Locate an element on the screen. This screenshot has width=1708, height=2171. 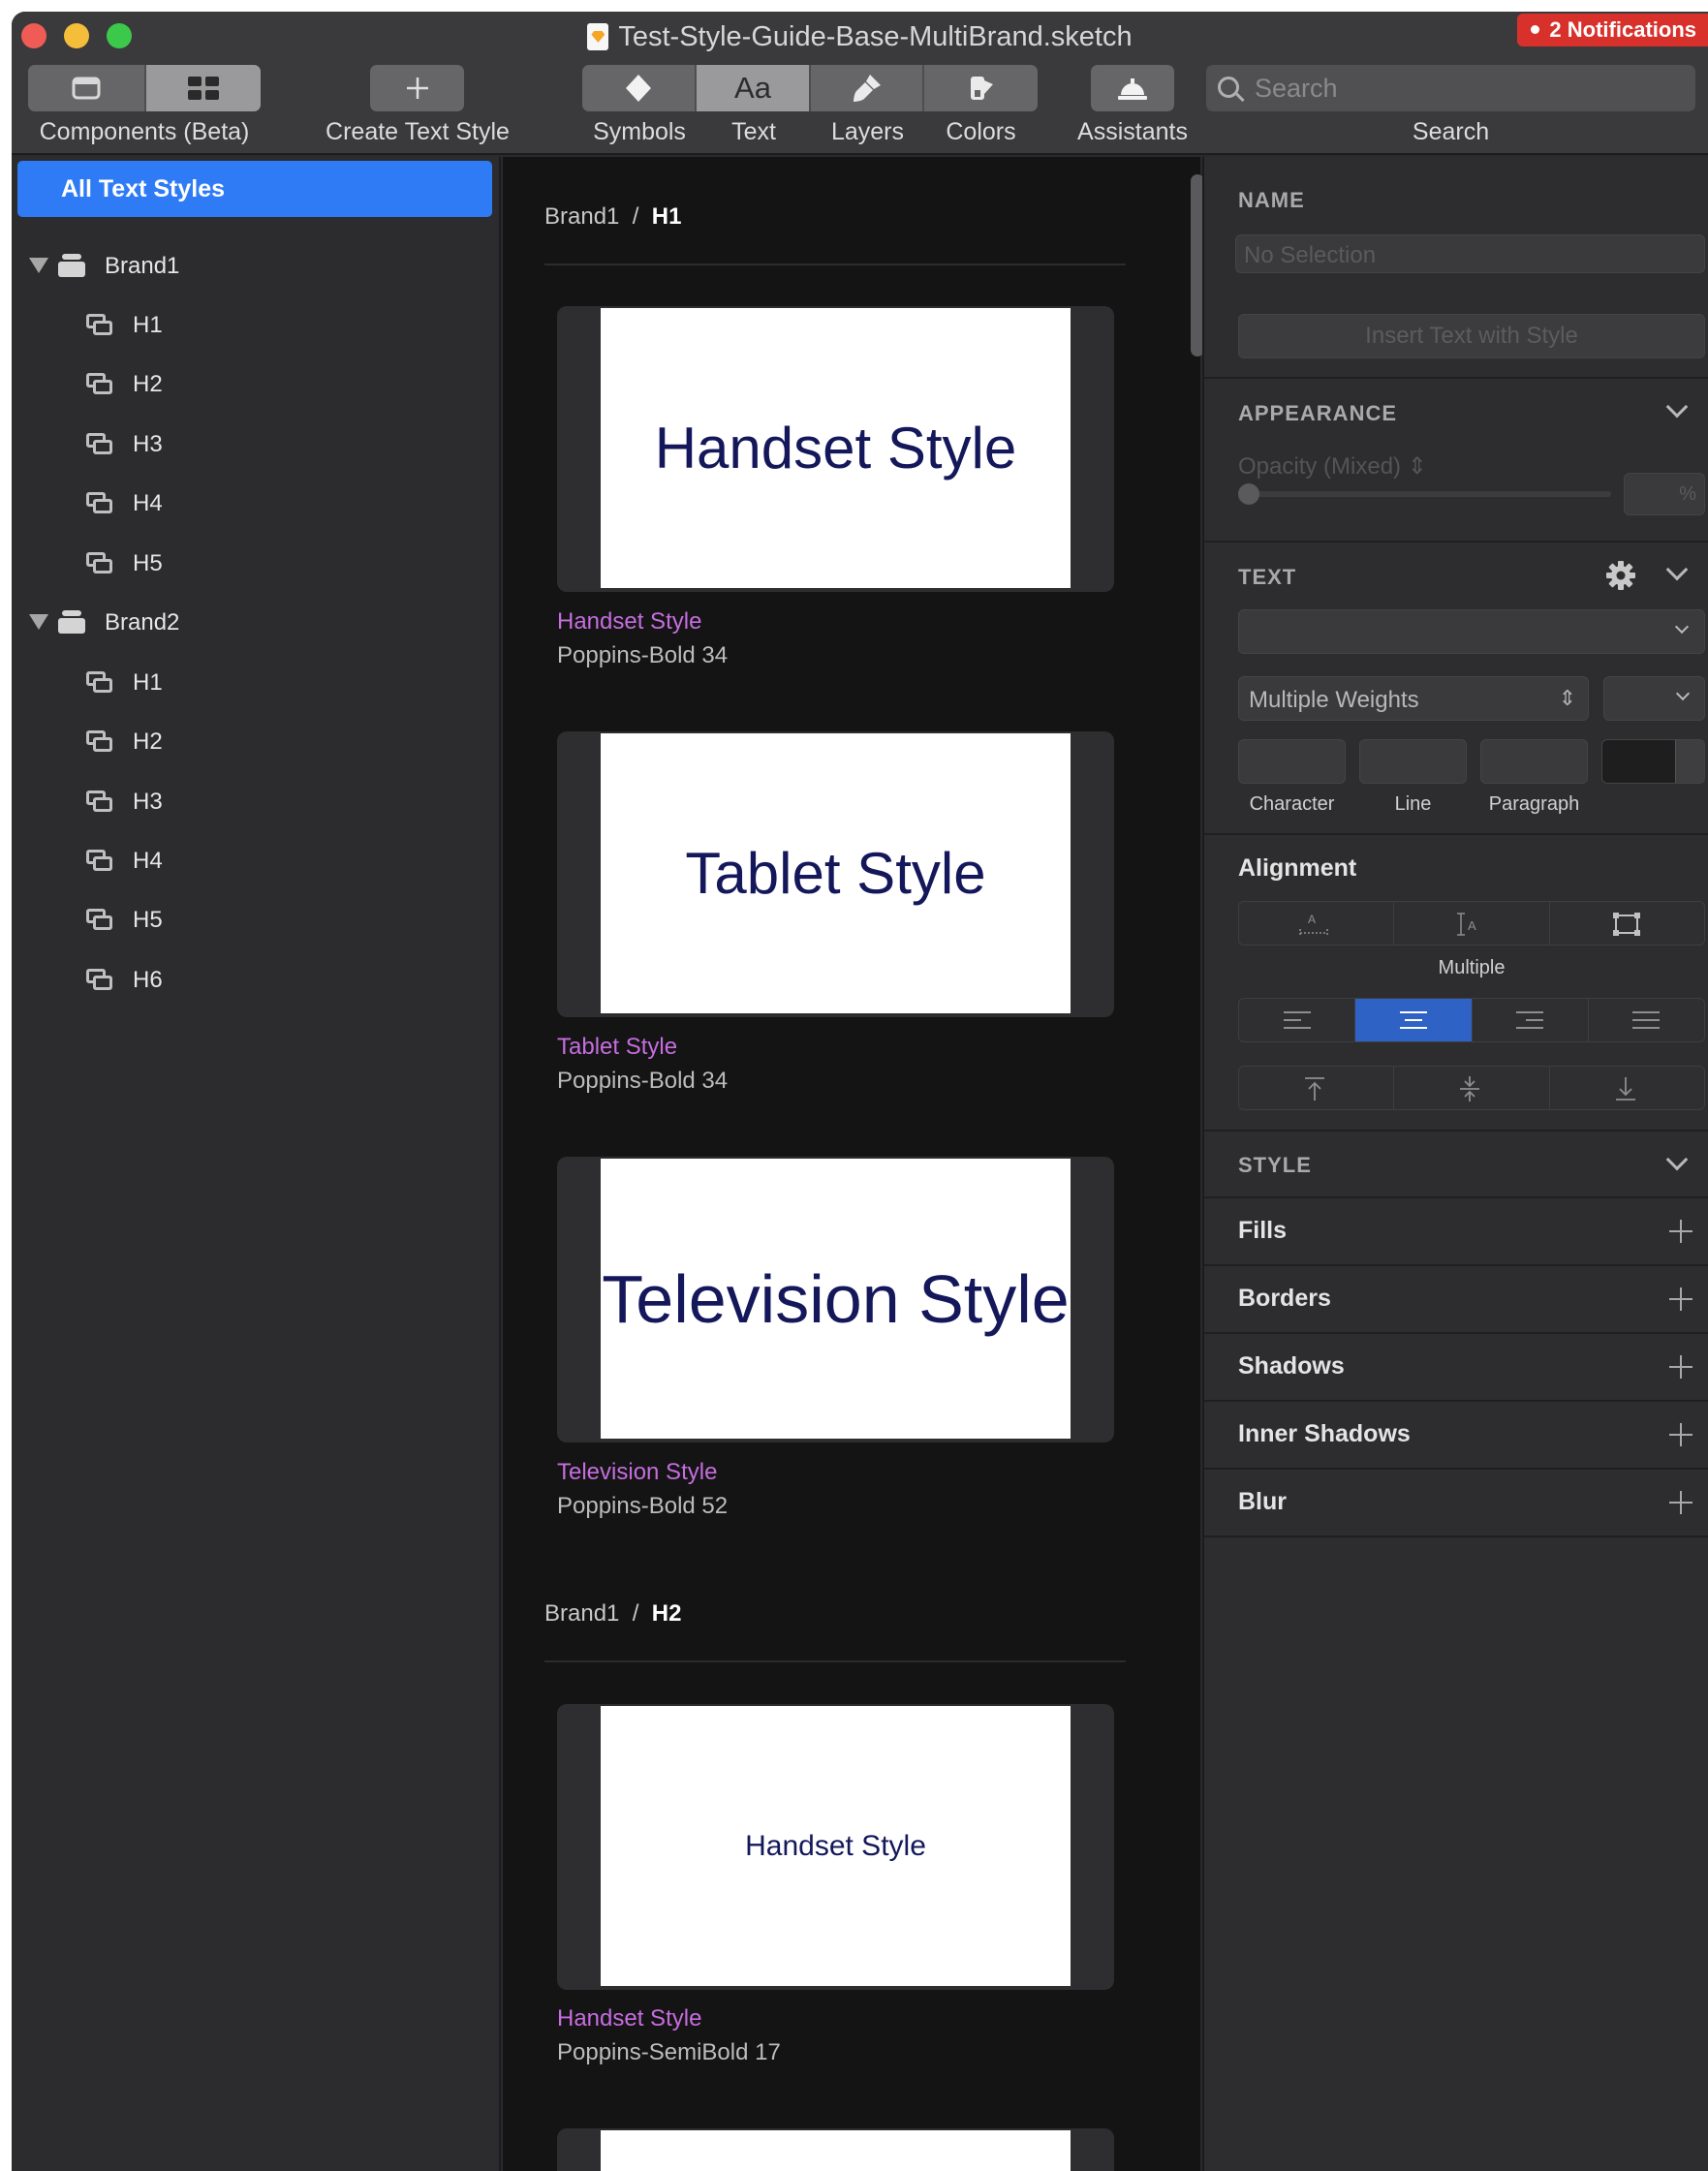
add-shadow-button is located at coordinates (1680, 1367).